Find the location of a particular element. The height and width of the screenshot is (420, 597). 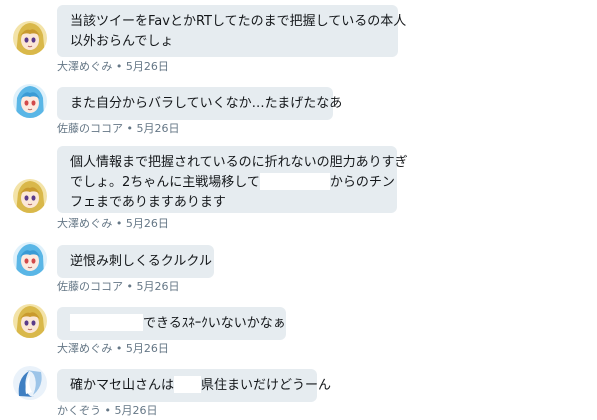

message-text-line-2: でしょ。2ちゃんに主戦場移して からのチン is located at coordinates (232, 183).